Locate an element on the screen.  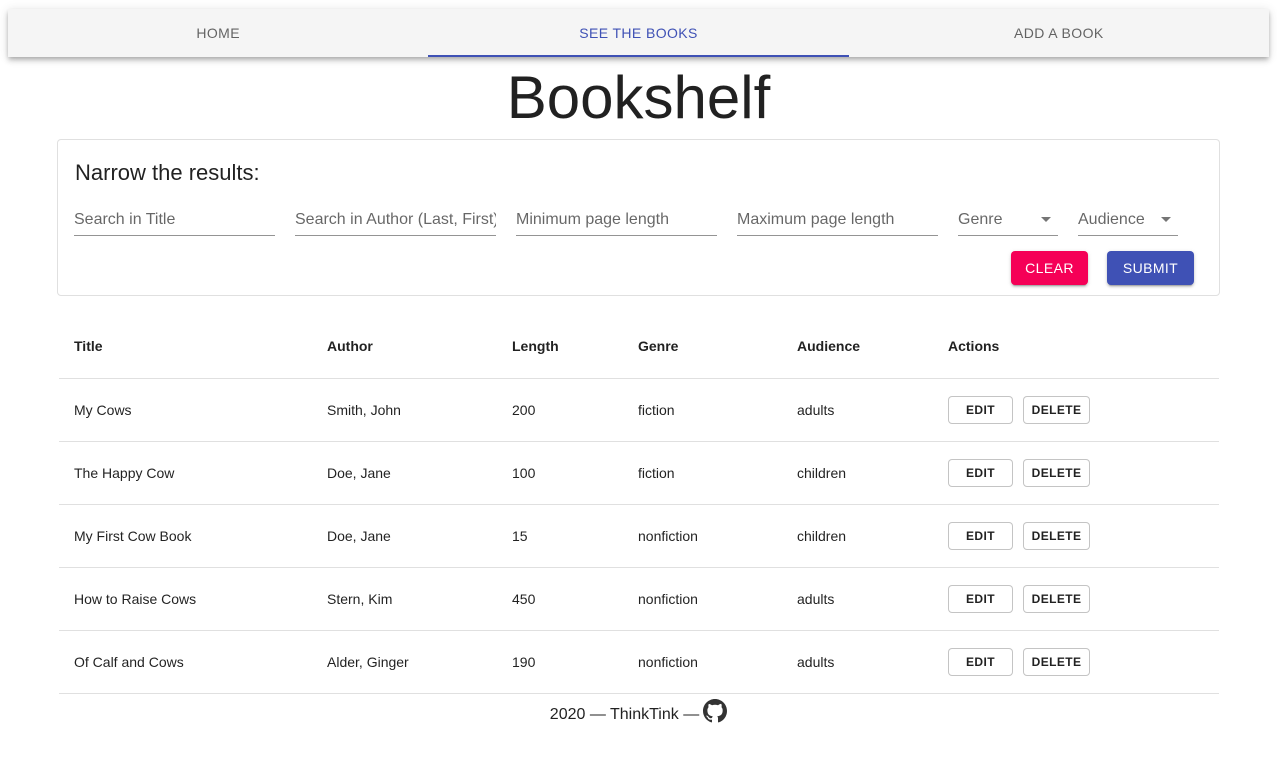
clear-button: CLEAR is located at coordinates (1049, 268).